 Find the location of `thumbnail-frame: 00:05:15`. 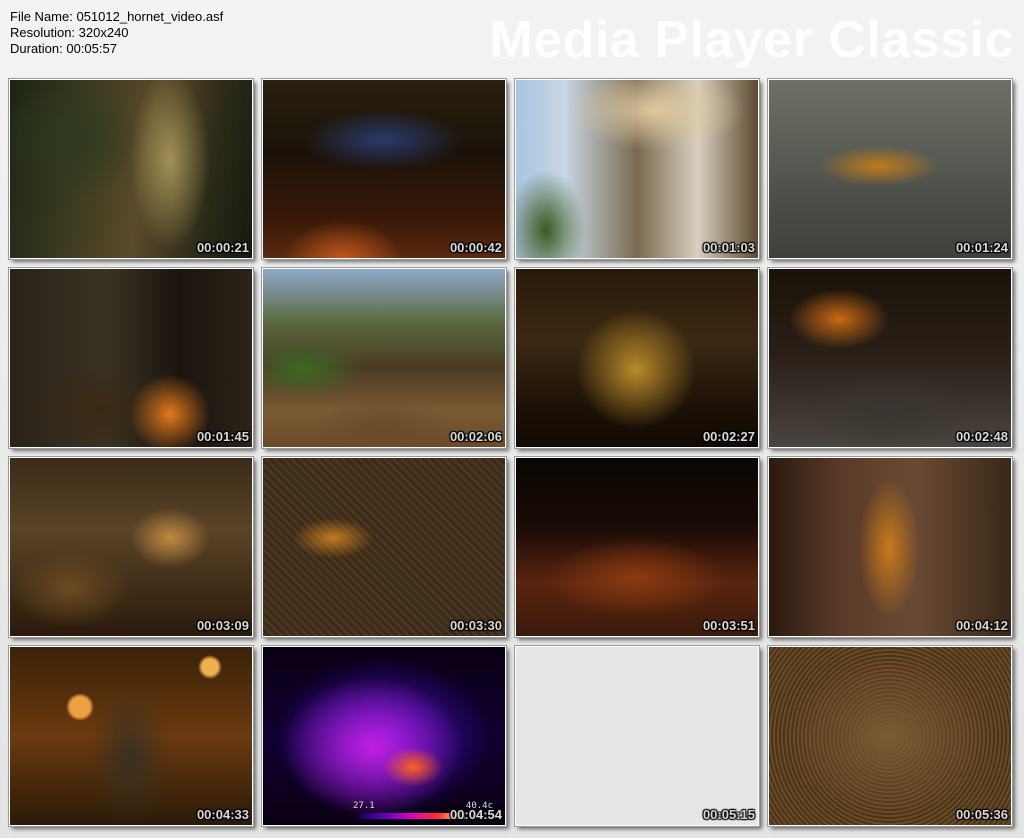

thumbnail-frame: 00:05:15 is located at coordinates (637, 736).